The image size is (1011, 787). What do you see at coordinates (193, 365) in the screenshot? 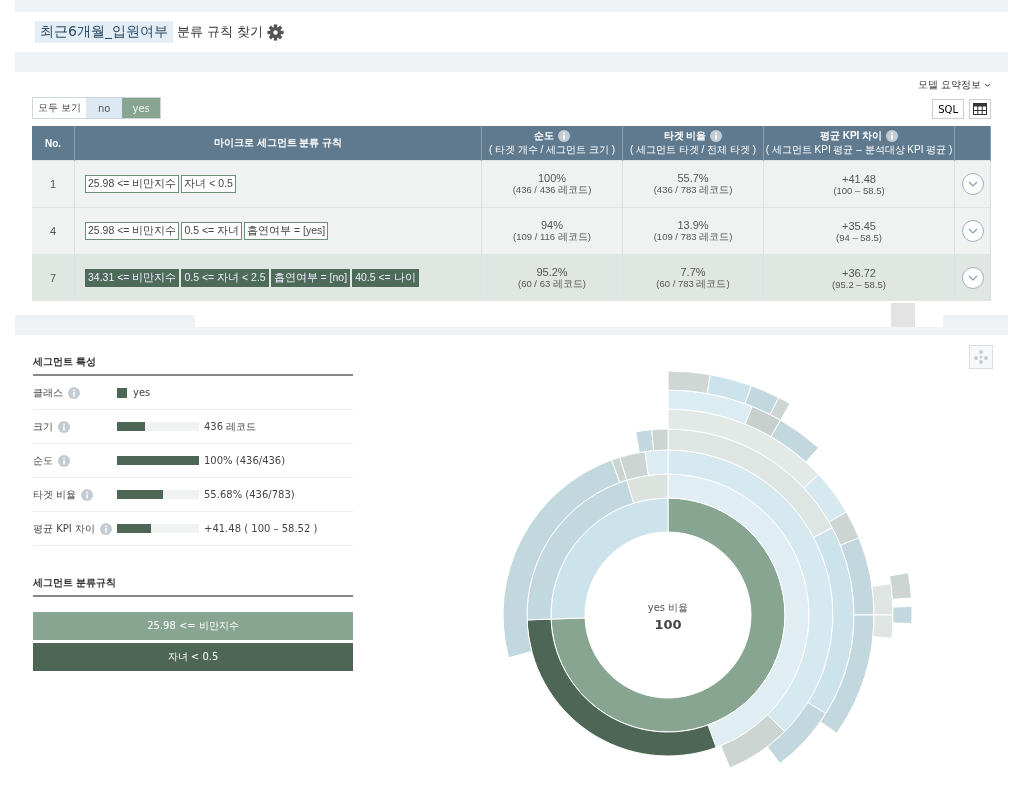
I see `section-title: 세그먼트 특성` at bounding box center [193, 365].